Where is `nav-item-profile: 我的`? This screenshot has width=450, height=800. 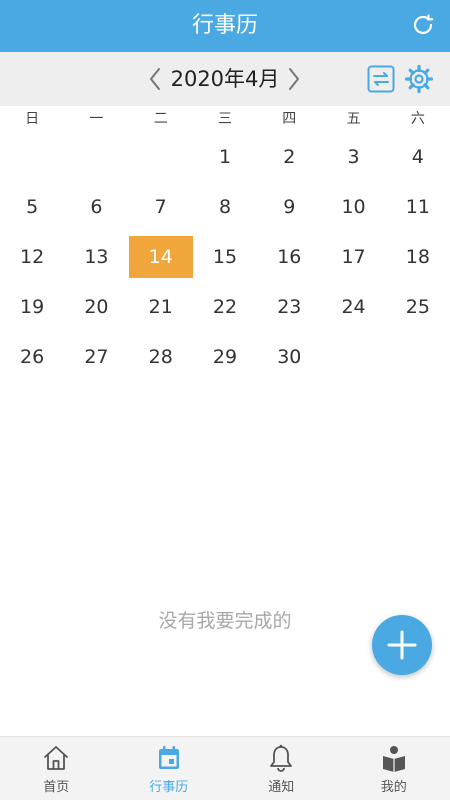 nav-item-profile: 我的 is located at coordinates (394, 768).